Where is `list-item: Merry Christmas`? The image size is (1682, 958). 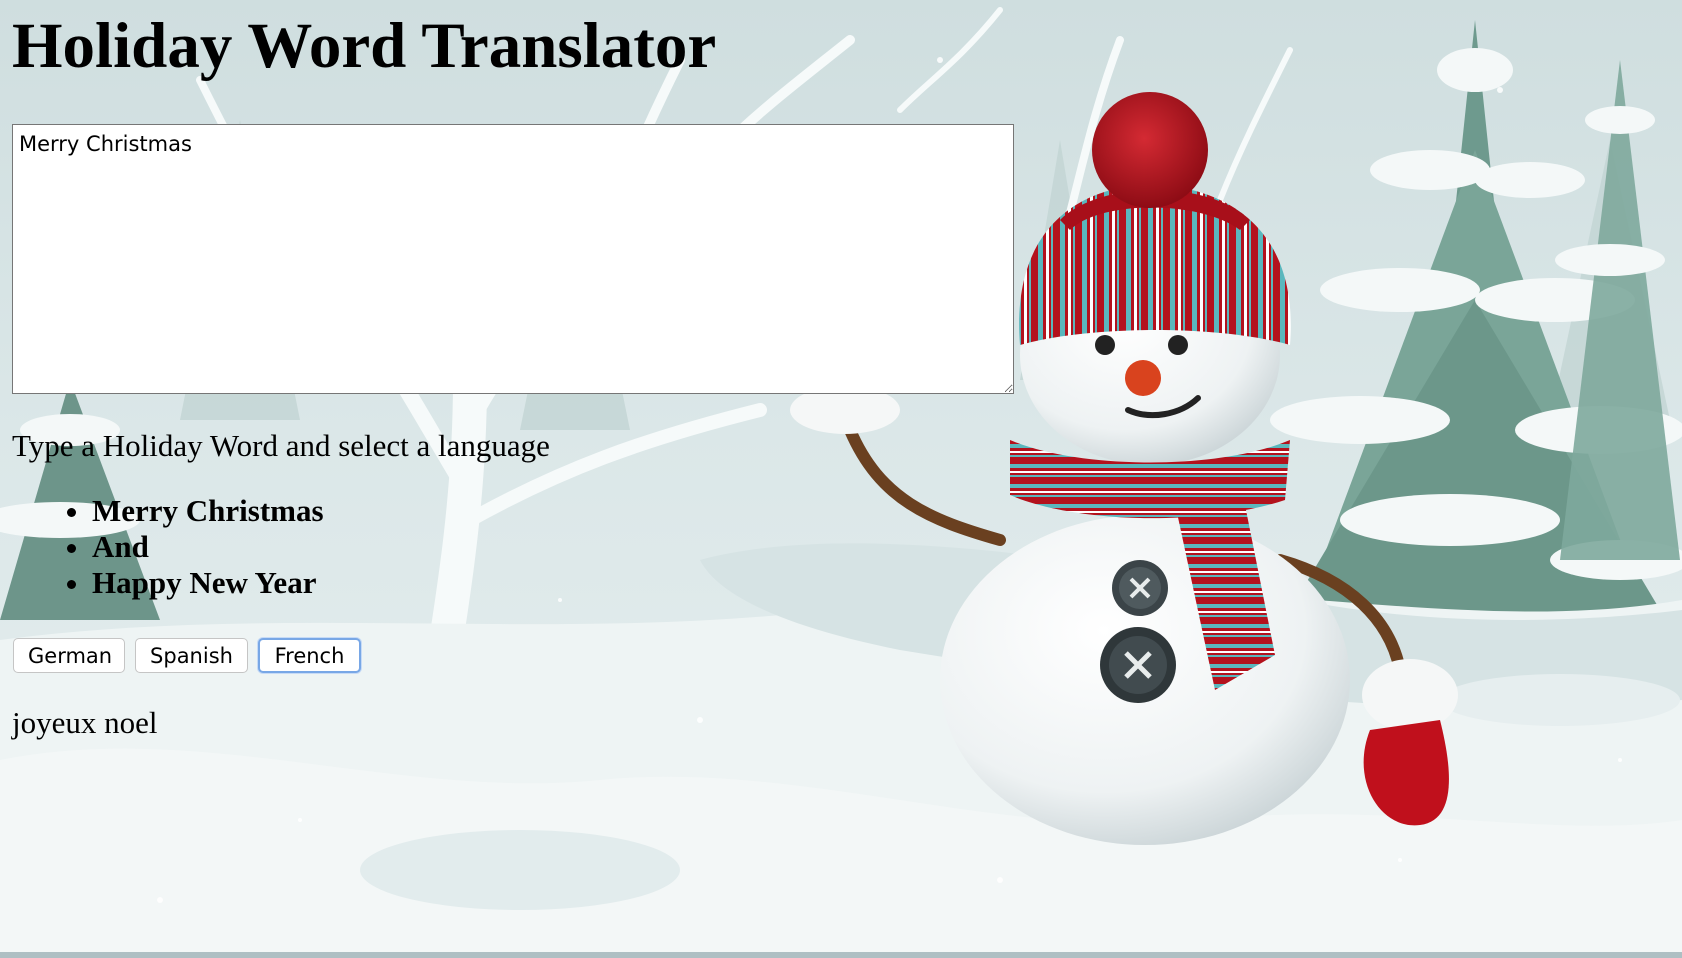
list-item: Merry Christmas is located at coordinates (208, 511).